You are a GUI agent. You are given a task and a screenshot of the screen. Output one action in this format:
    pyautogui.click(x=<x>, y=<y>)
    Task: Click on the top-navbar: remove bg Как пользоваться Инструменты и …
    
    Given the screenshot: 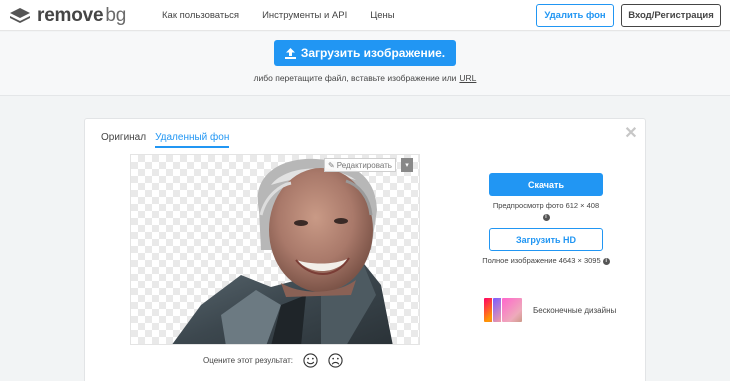 What is the action you would take?
    pyautogui.click(x=365, y=15)
    